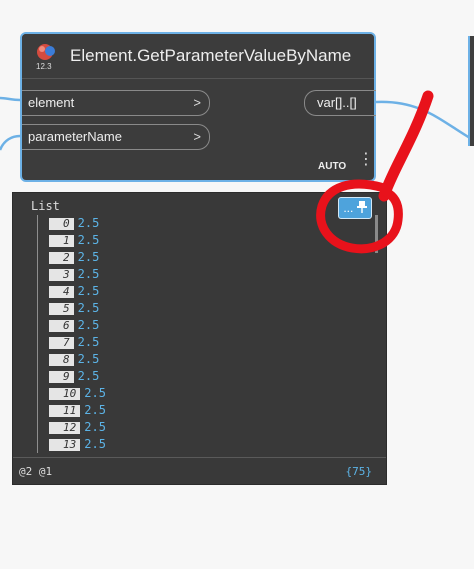 The image size is (474, 569). I want to click on input-port-element: element >, so click(116, 103).